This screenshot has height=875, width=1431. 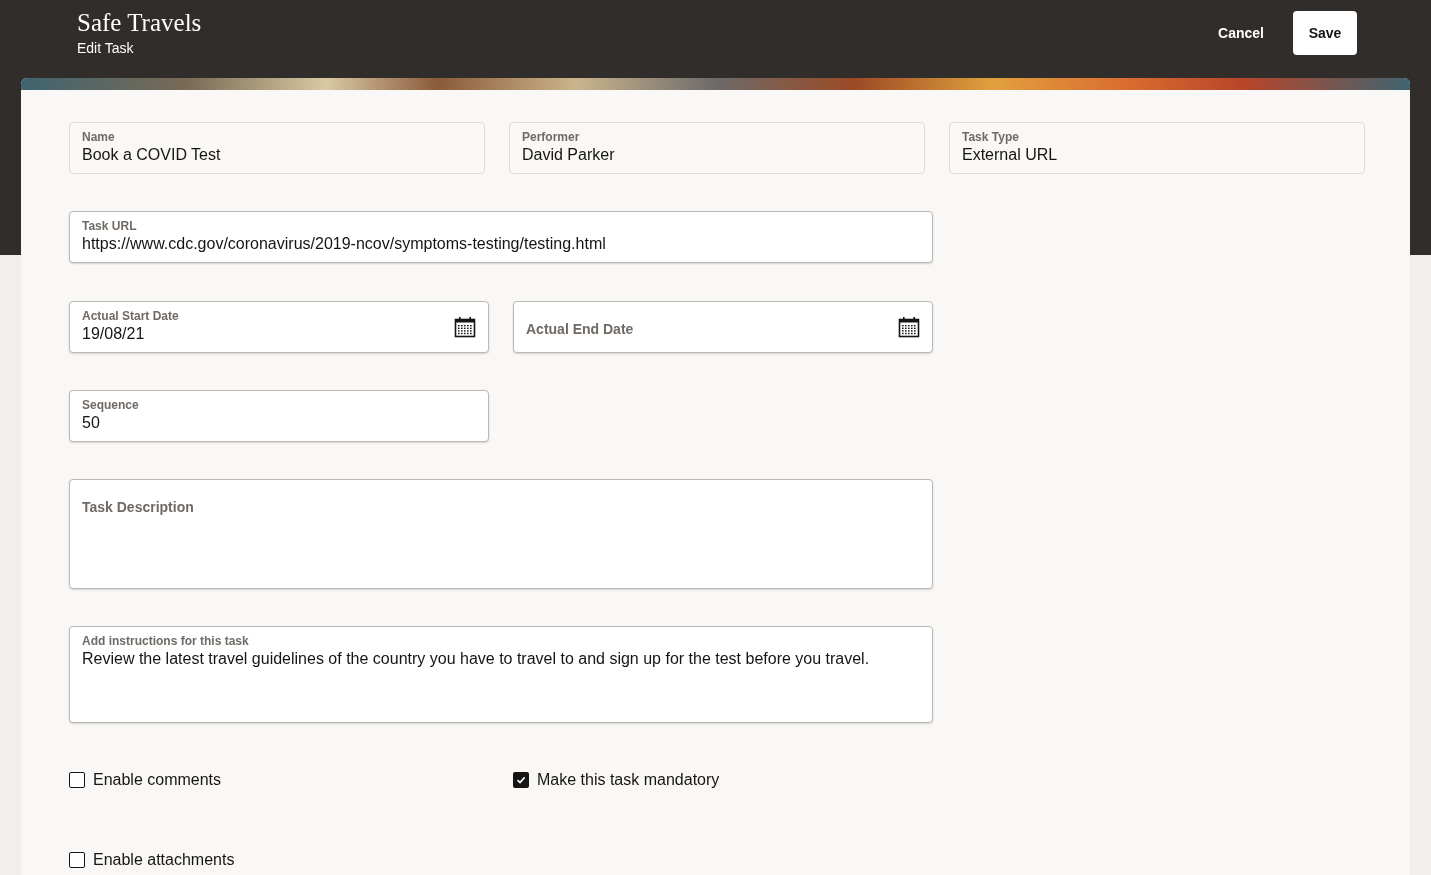 I want to click on field-label: Task Type, so click(x=990, y=137).